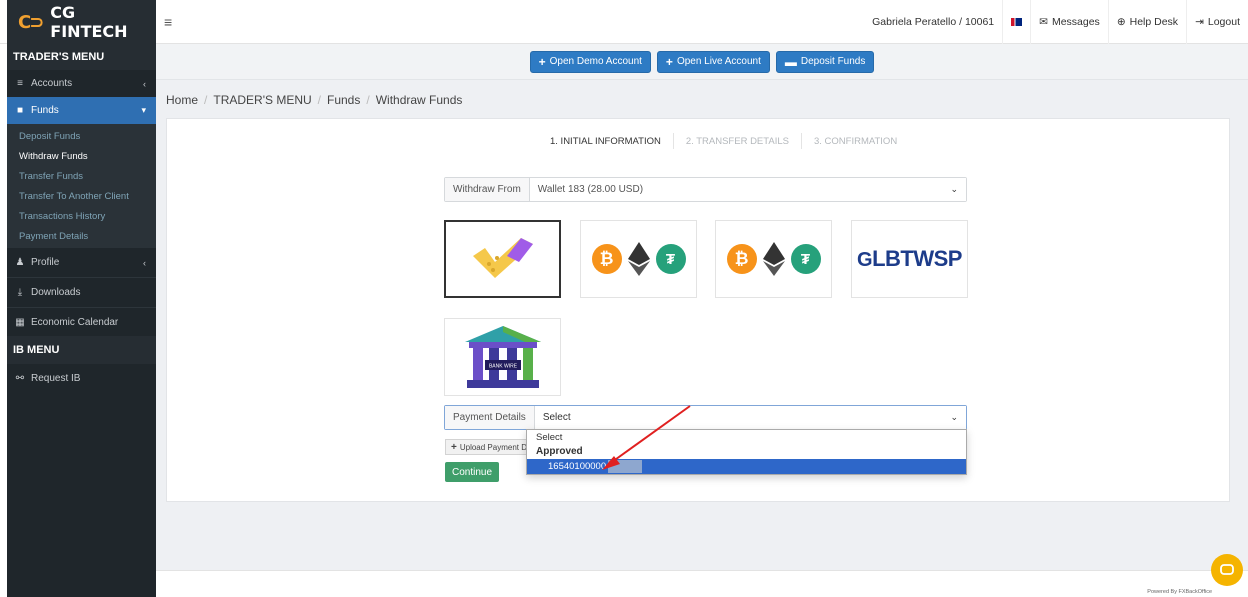  What do you see at coordinates (833, 61) in the screenshot?
I see `button-label: Deposit Funds` at bounding box center [833, 61].